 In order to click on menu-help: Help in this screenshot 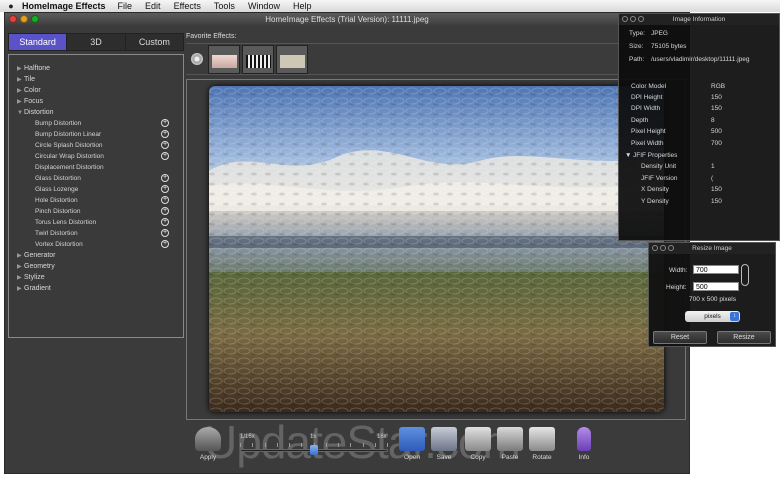, I will do `click(302, 6)`.